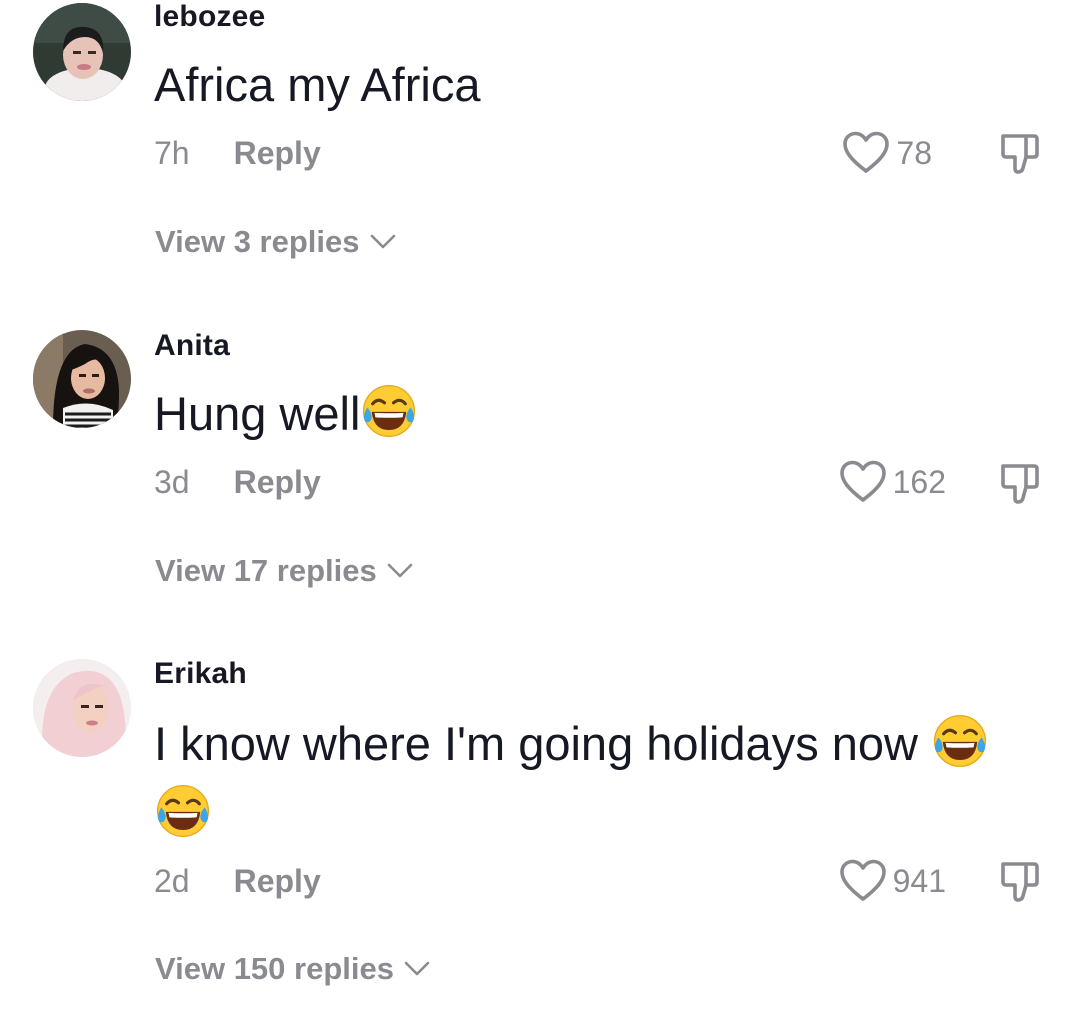 This screenshot has height=1014, width=1080. I want to click on comment-username: Anita, so click(192, 346).